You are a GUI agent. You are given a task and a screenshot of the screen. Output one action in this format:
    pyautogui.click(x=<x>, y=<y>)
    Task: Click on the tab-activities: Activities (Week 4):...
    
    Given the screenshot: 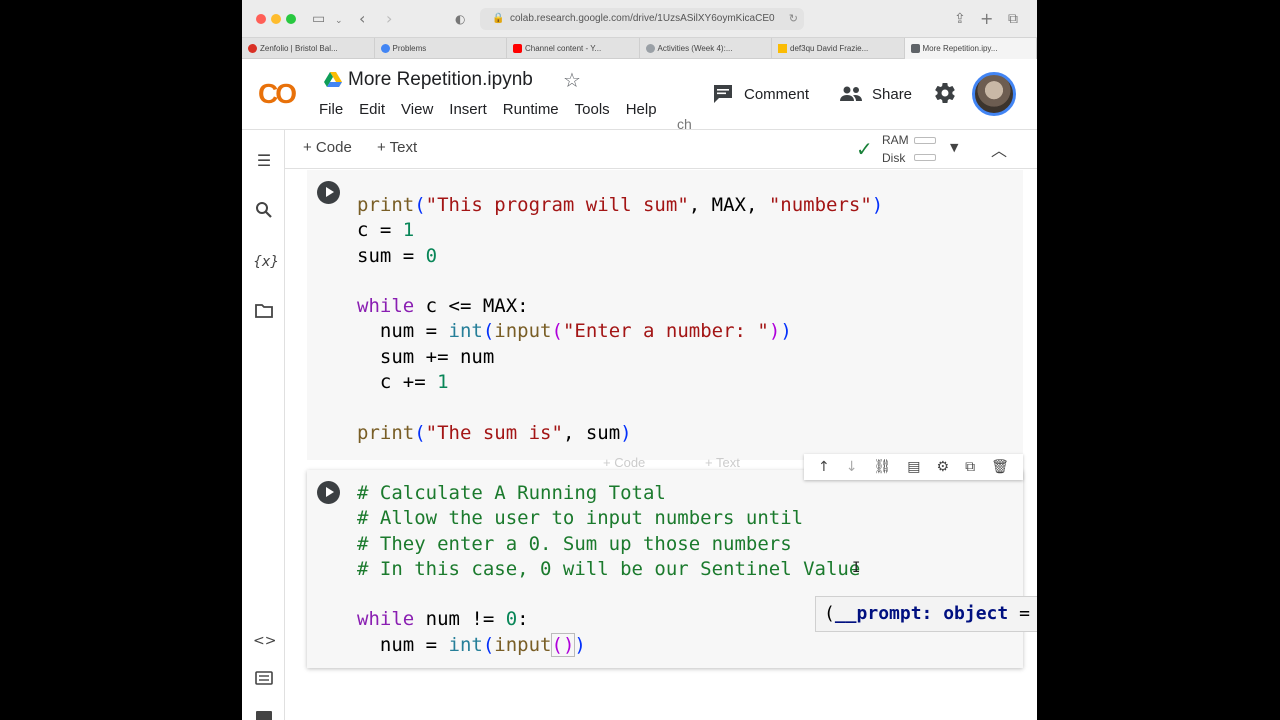 What is the action you would take?
    pyautogui.click(x=706, y=48)
    